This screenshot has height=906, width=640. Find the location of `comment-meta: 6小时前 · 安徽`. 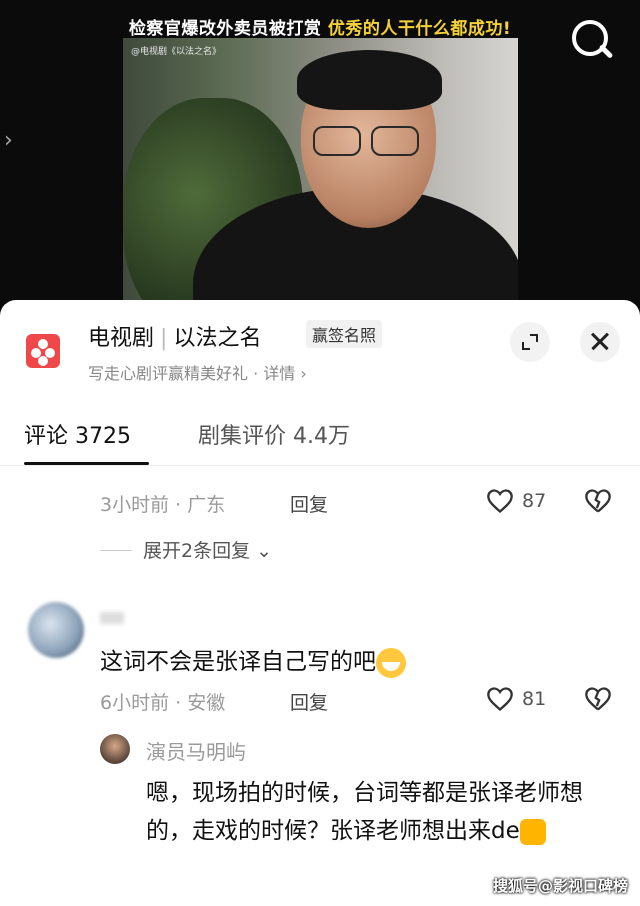

comment-meta: 6小时前 · 安徽 is located at coordinates (163, 703).